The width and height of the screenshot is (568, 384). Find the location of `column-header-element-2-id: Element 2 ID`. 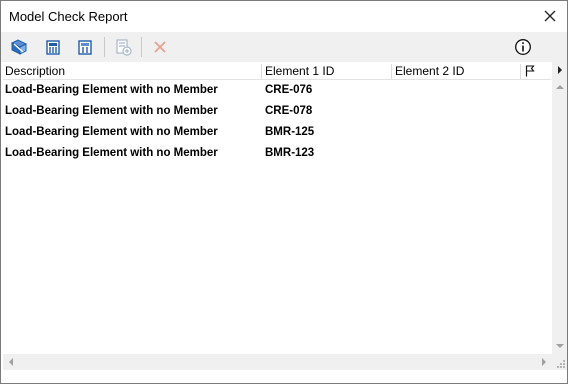

column-header-element-2-id: Element 2 ID is located at coordinates (428, 71).